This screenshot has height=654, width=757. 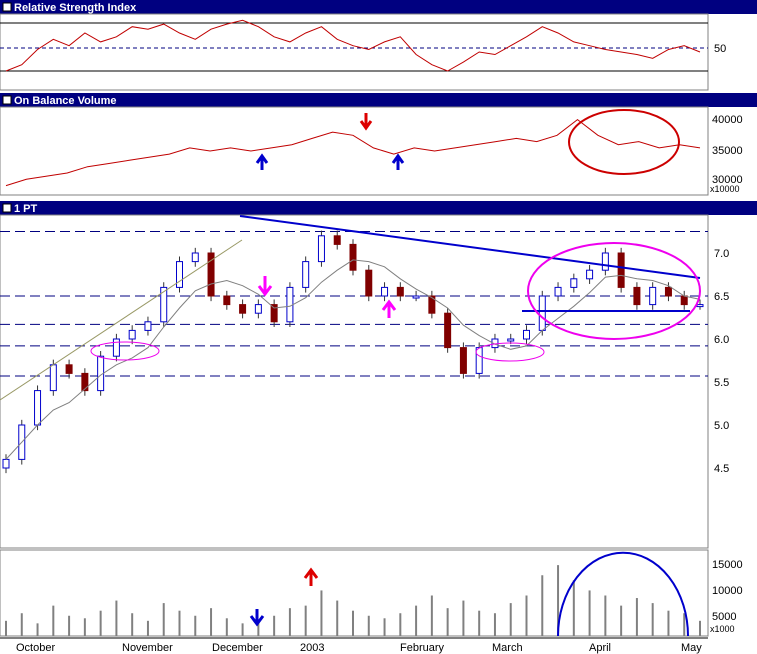 What do you see at coordinates (691, 648) in the screenshot?
I see `x-label-may: May` at bounding box center [691, 648].